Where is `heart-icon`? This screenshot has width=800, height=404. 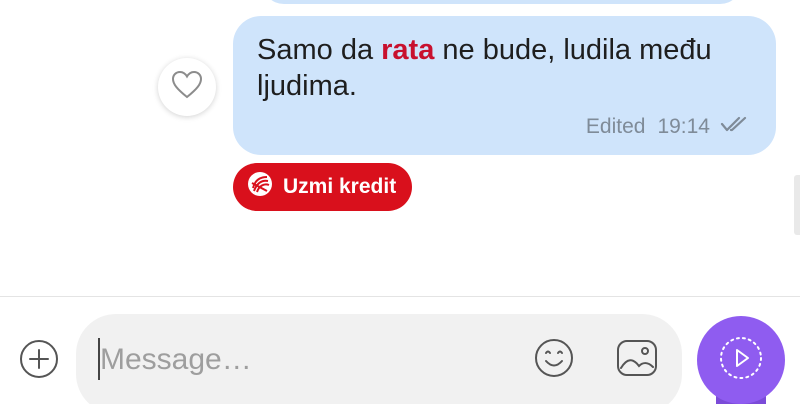 heart-icon is located at coordinates (187, 87).